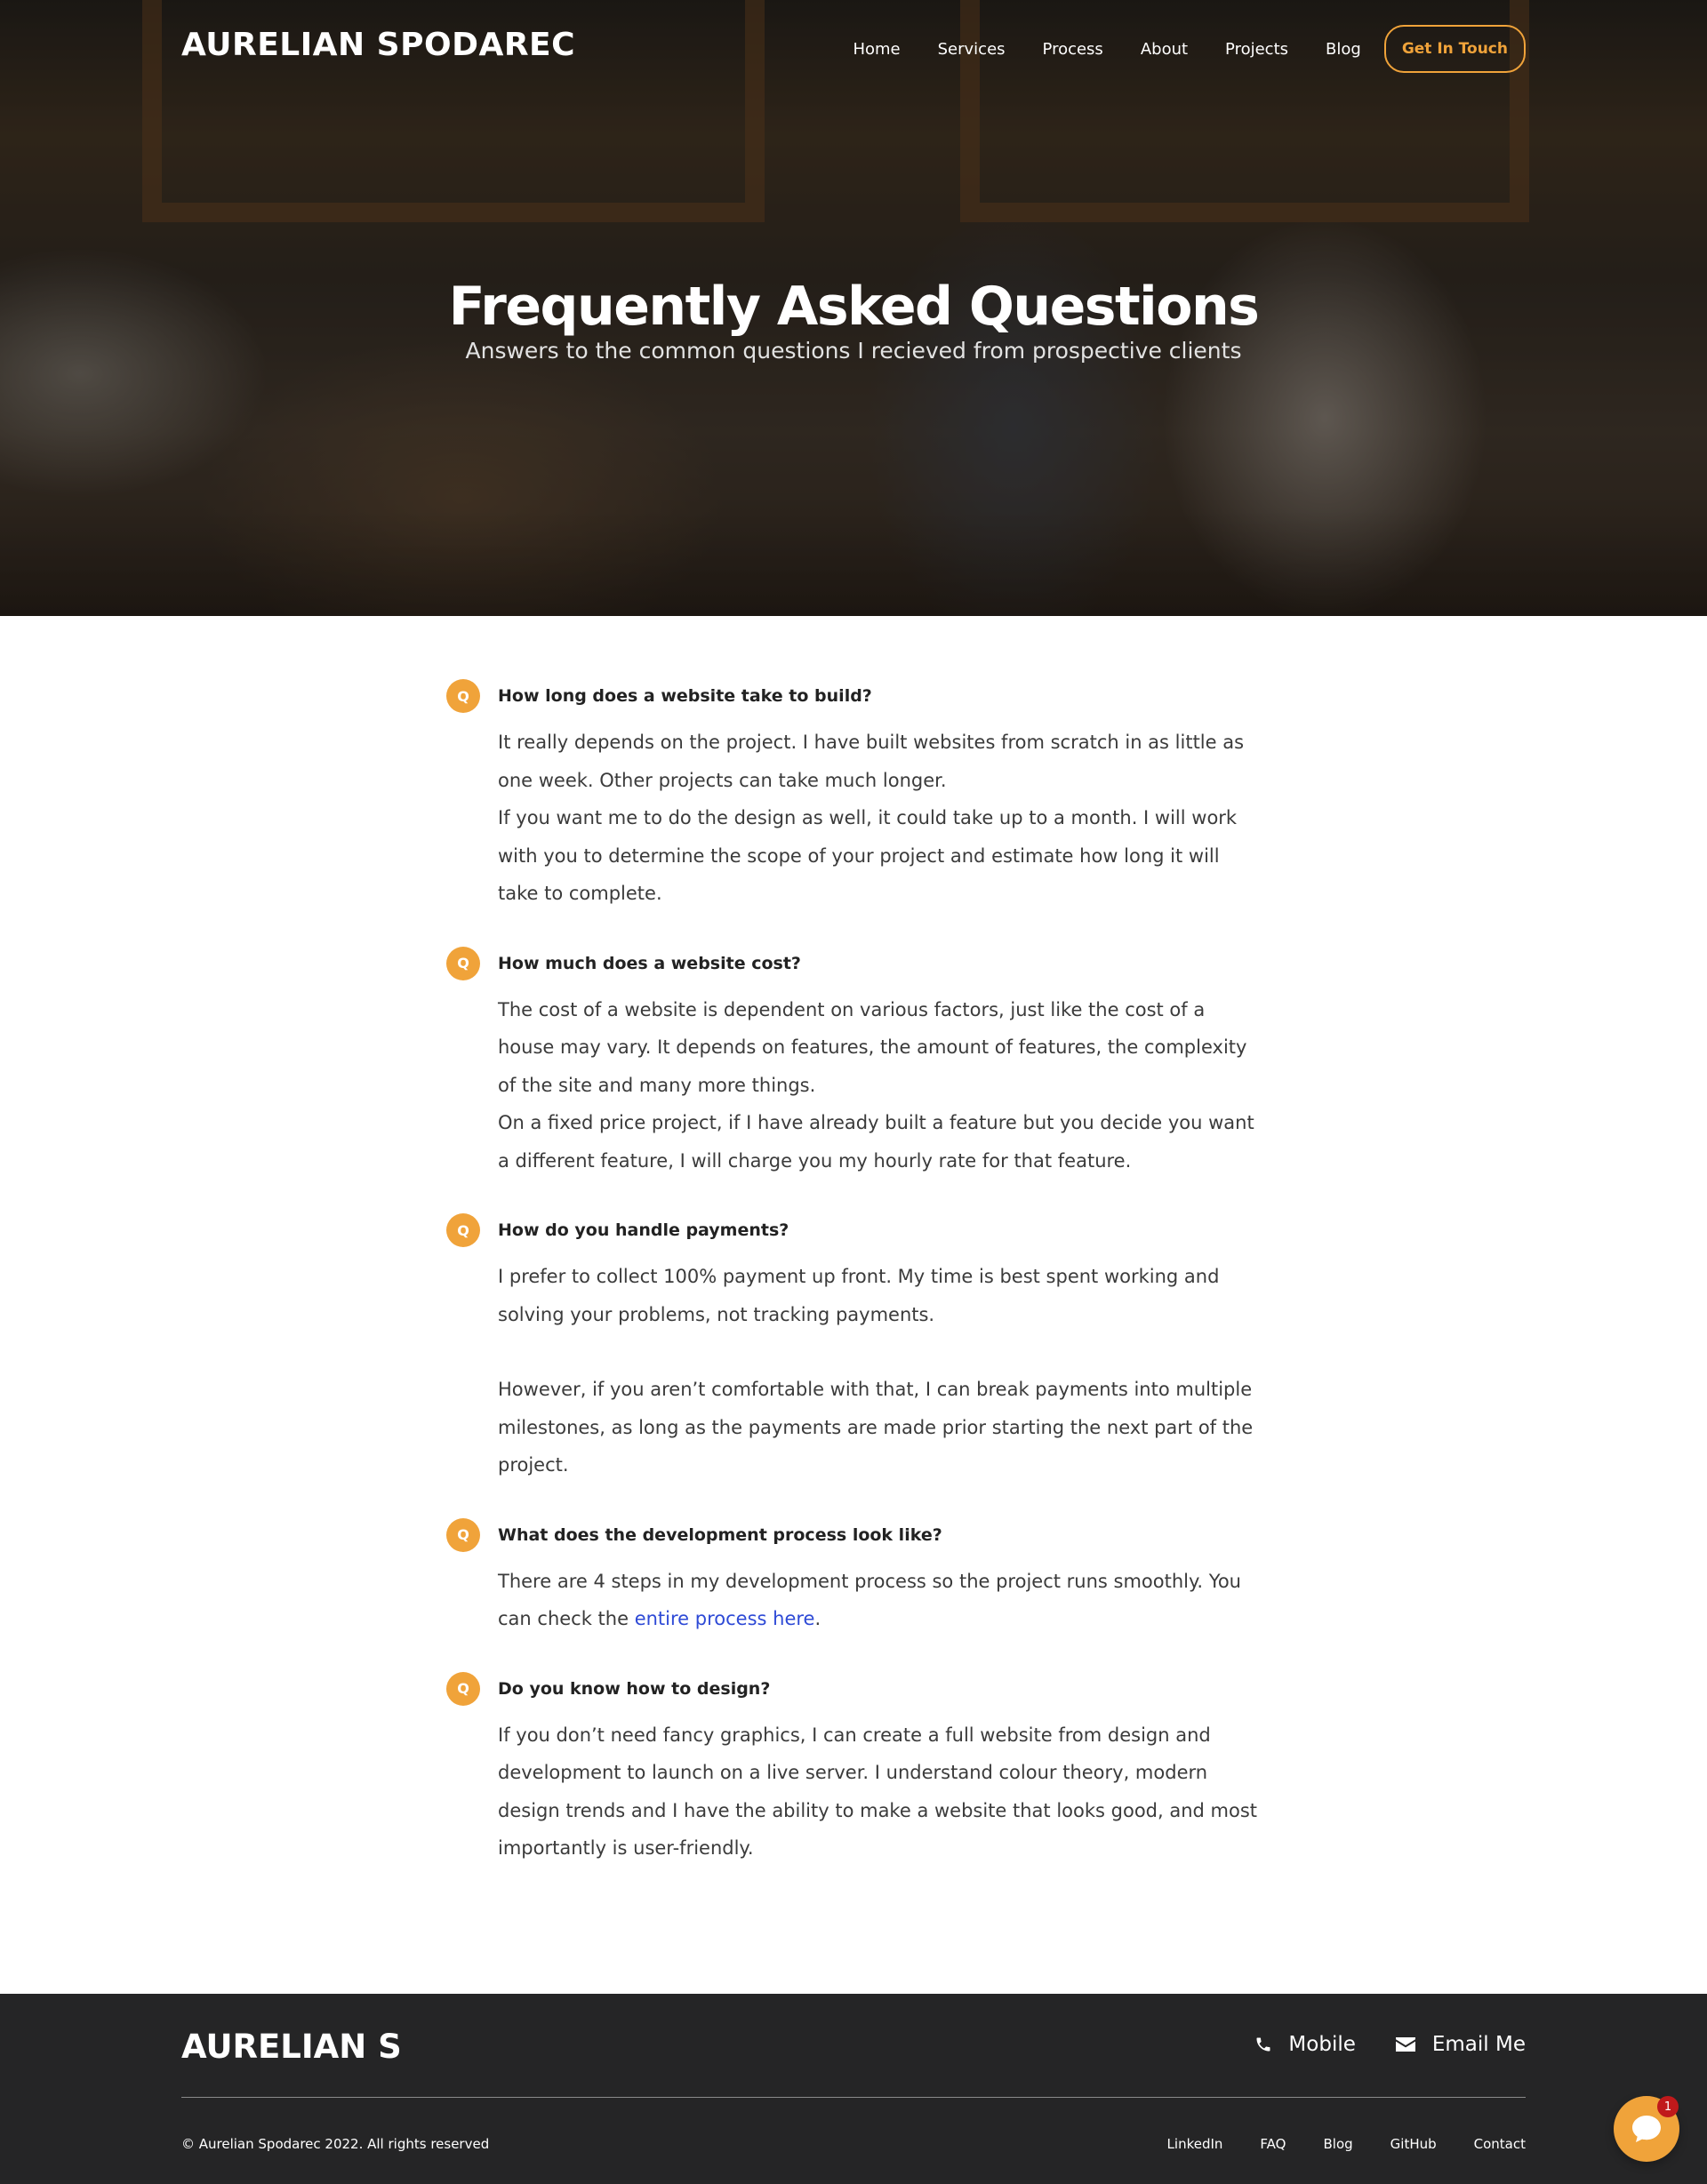  I want to click on email-link: Email Me, so click(1460, 2044).